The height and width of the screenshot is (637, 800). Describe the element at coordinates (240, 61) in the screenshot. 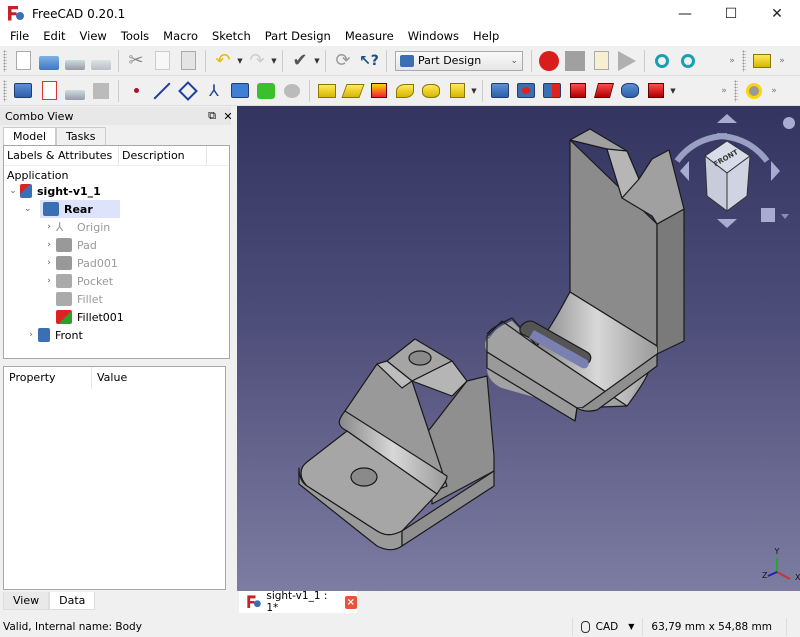

I see `undo-dropdown-arrow: ▼` at that location.